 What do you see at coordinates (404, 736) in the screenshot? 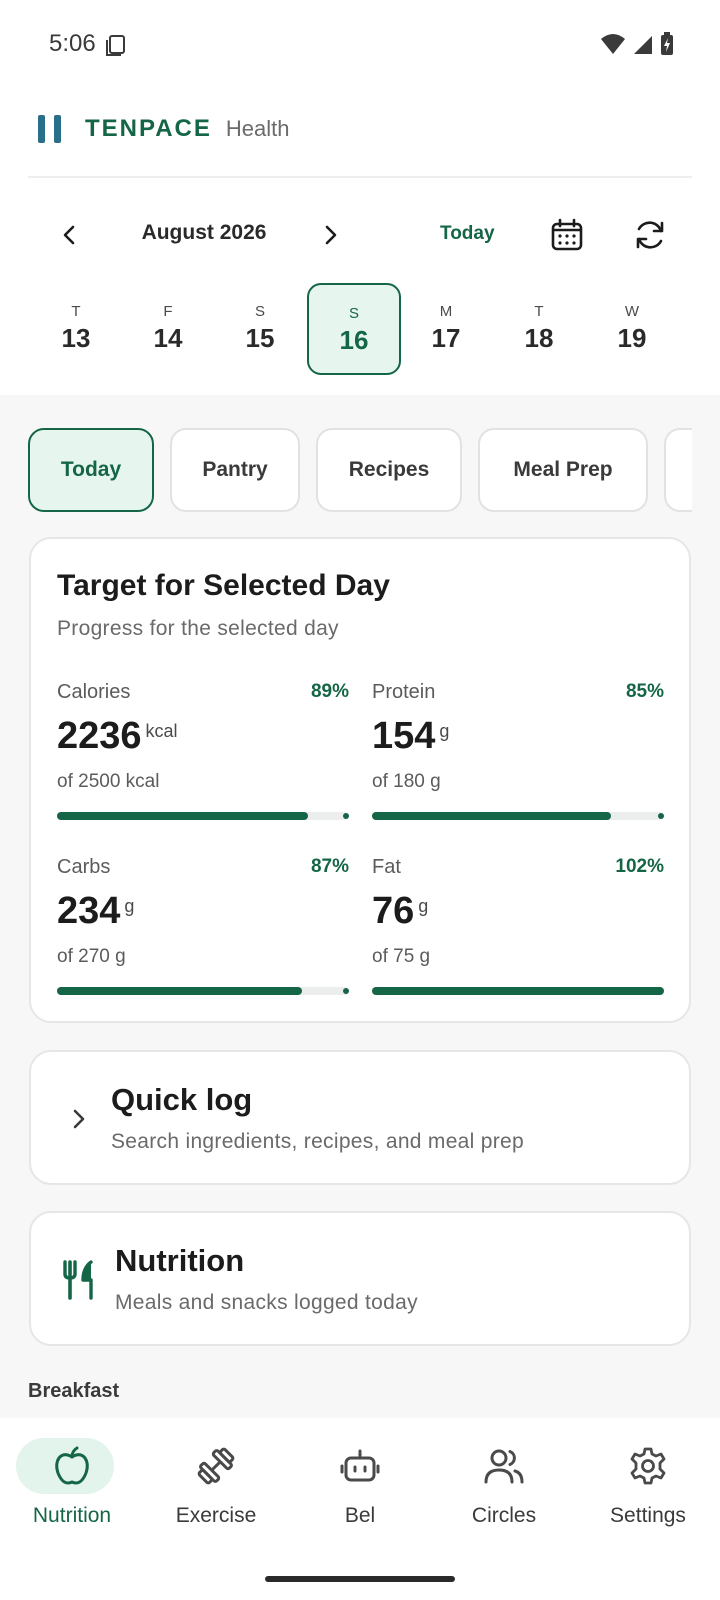
I see `metric-number: 154` at bounding box center [404, 736].